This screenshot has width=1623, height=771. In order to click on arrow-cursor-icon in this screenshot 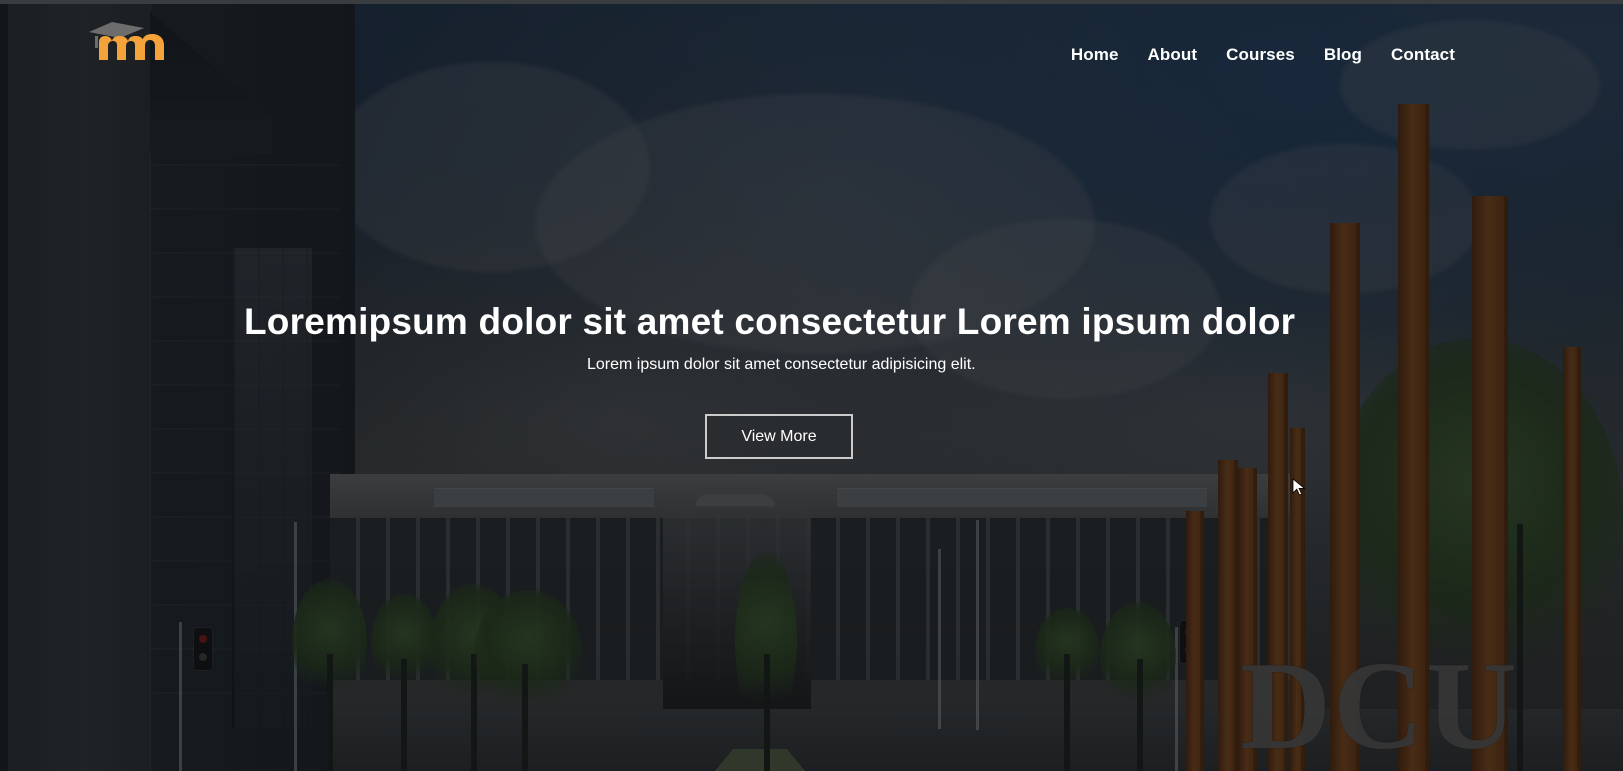, I will do `click(1299, 487)`.